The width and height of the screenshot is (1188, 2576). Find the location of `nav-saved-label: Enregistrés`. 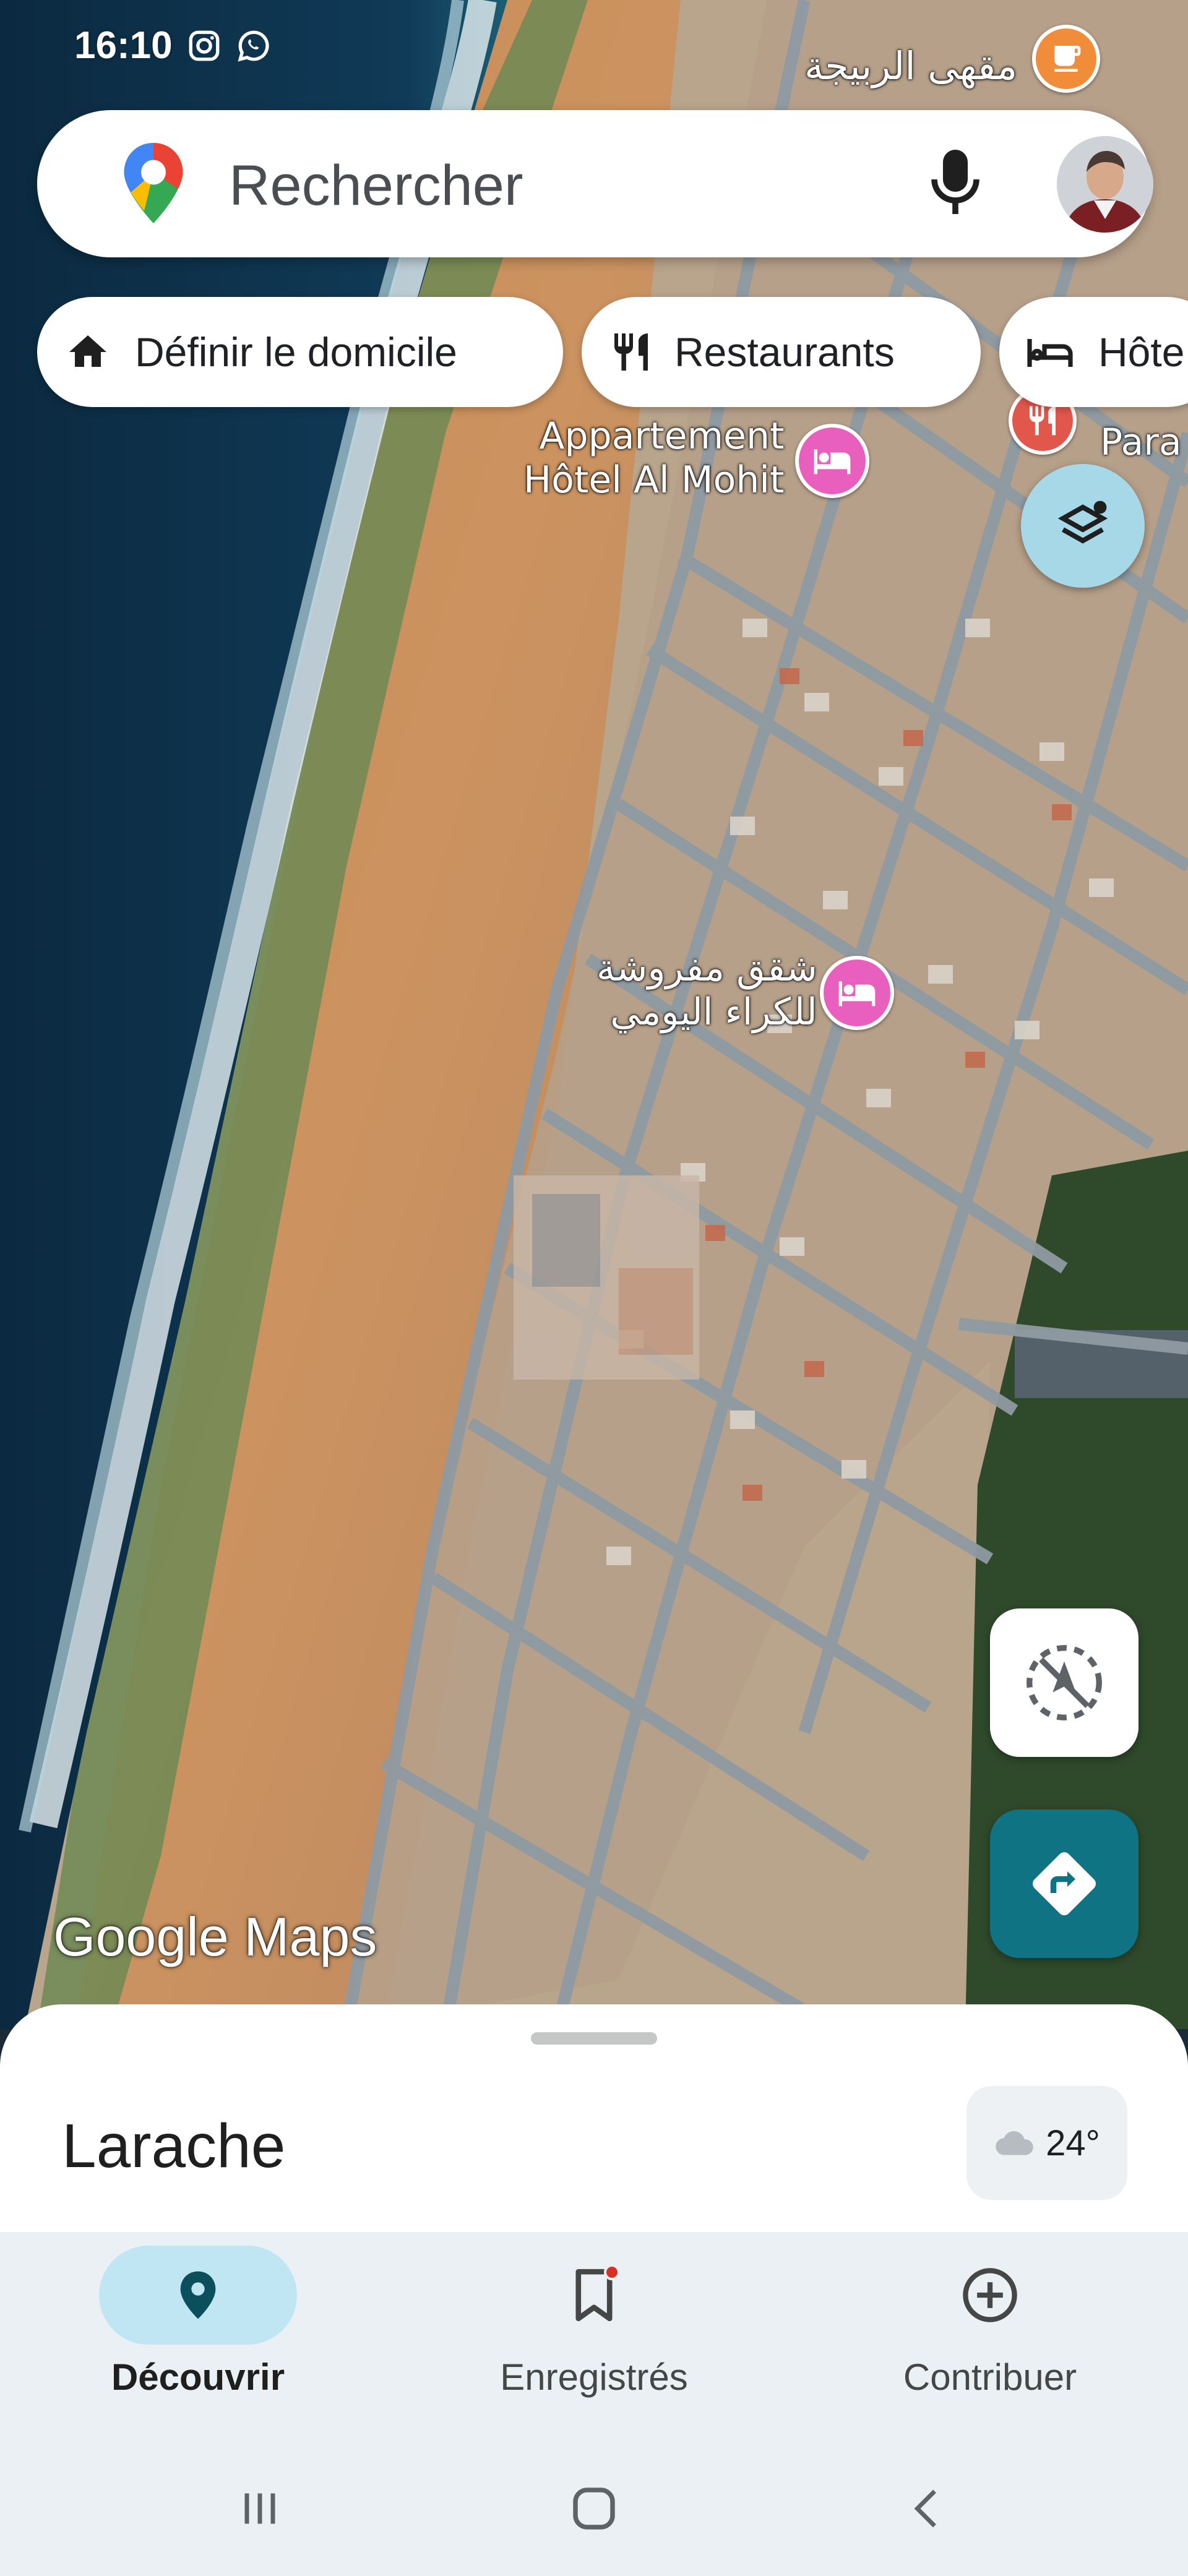

nav-saved-label: Enregistrés is located at coordinates (594, 2377).